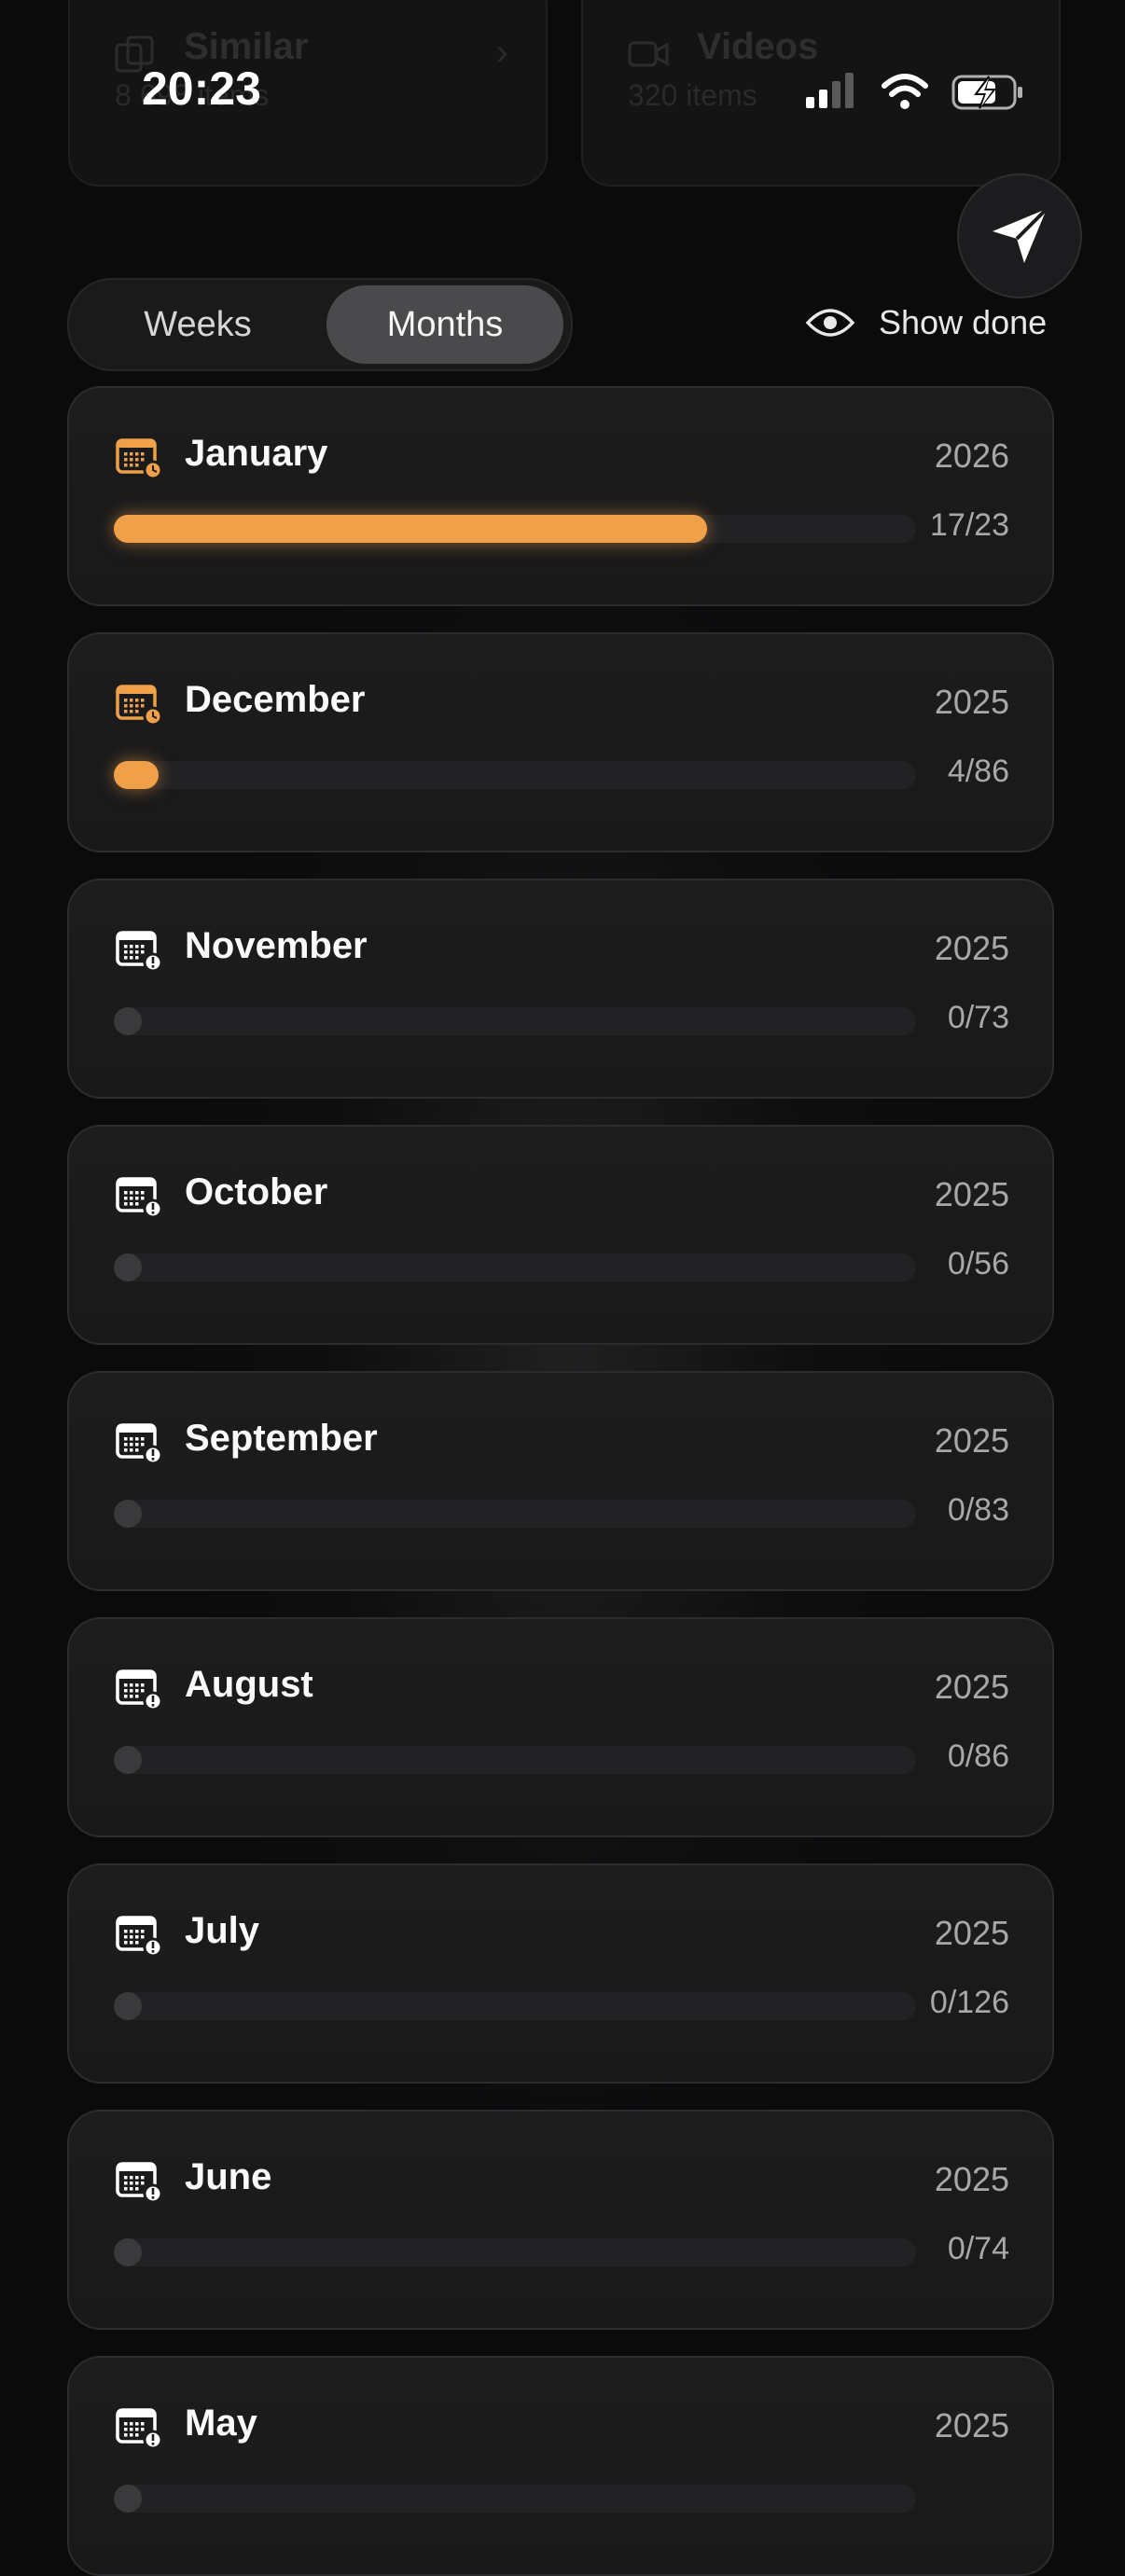 This screenshot has width=1125, height=2576. Describe the element at coordinates (969, 525) in the screenshot. I see `progress-count: 17/23` at that location.